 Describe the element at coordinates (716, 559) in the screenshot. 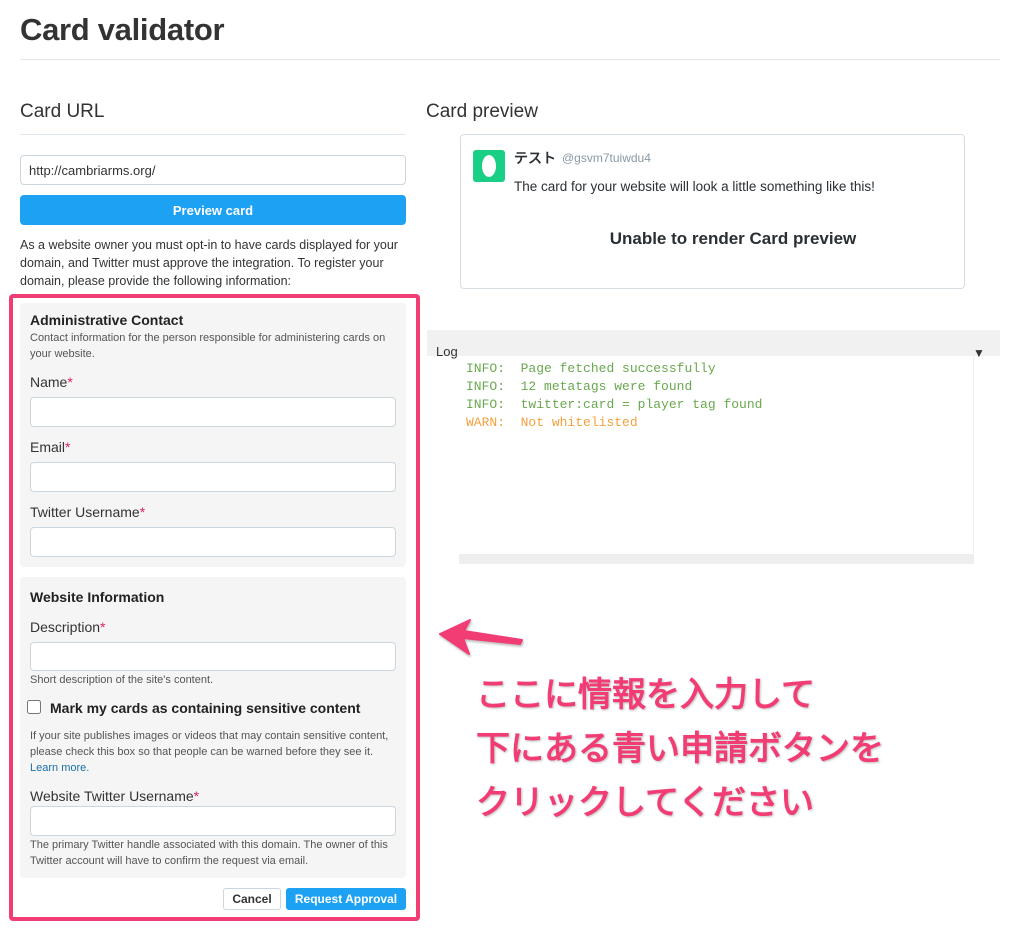

I see `log-scrollbar` at that location.